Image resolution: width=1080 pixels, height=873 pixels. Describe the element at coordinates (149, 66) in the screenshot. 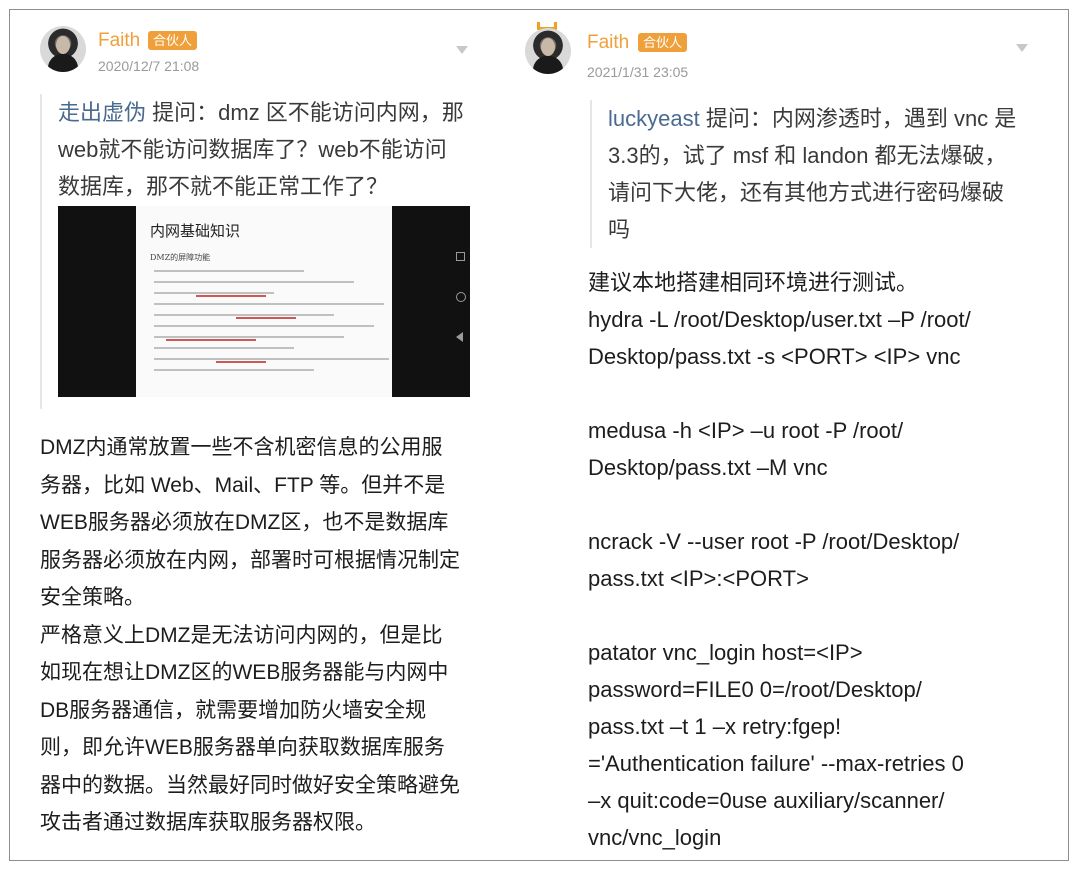

I see `post-date: 2020/12/7 21:08` at that location.